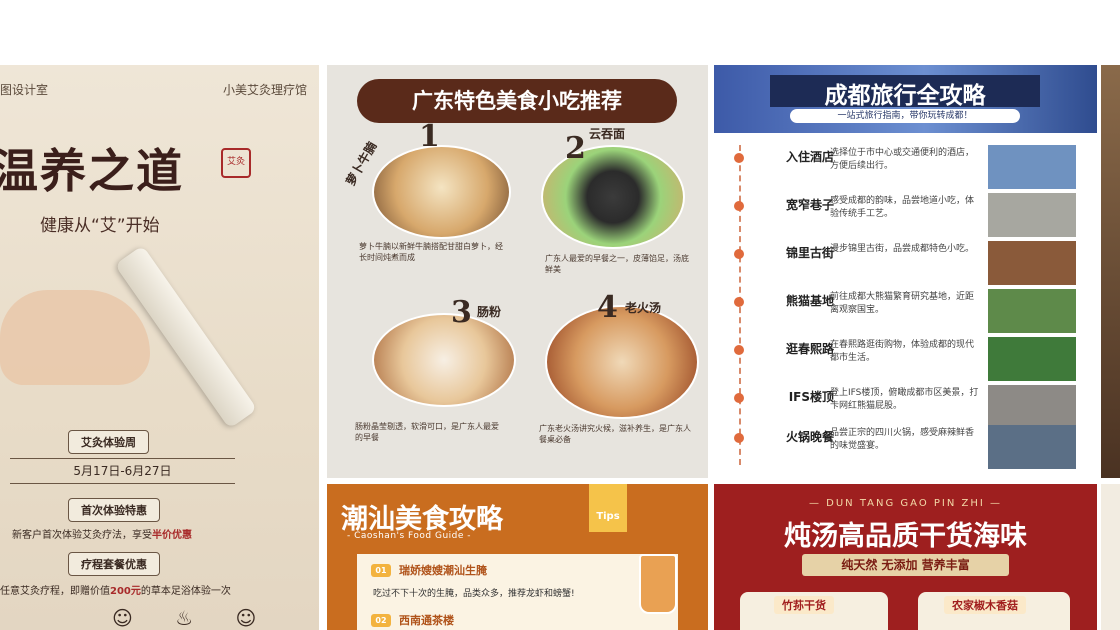  I want to click on item-name: 瑞娇嫂嫂潮汕生腌, so click(443, 570).